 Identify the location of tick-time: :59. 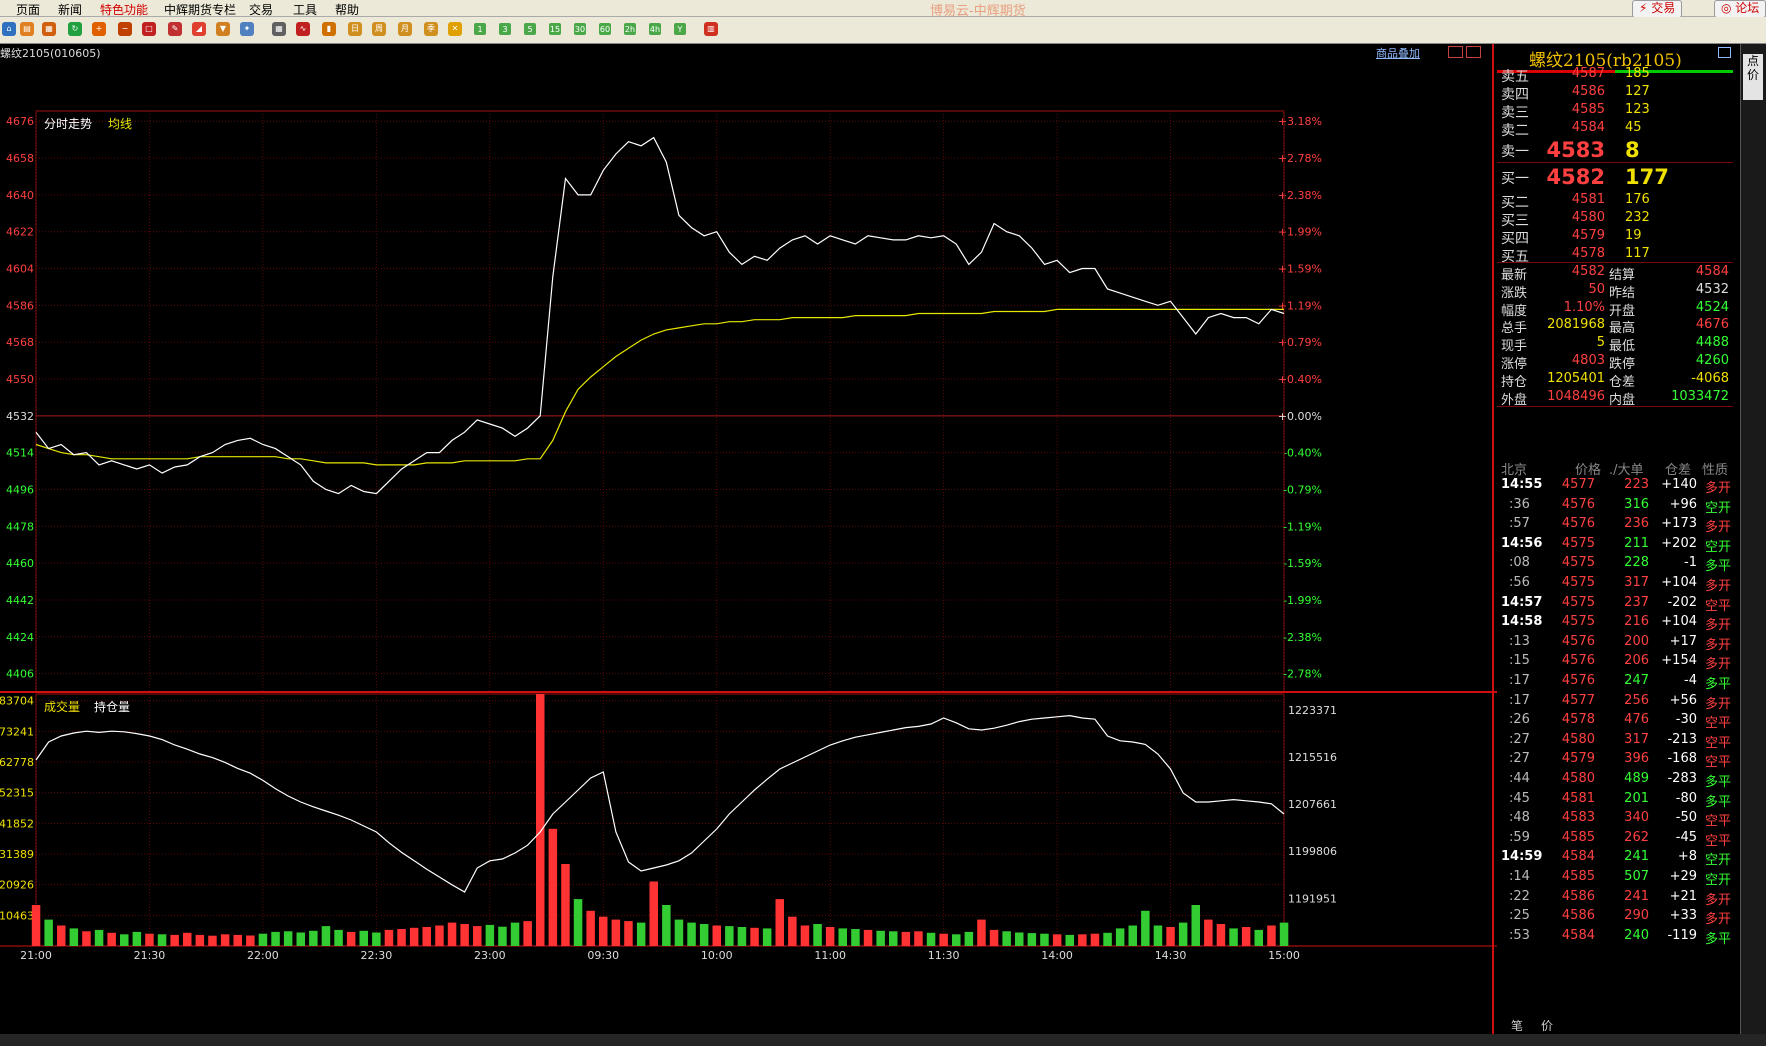
(1519, 837).